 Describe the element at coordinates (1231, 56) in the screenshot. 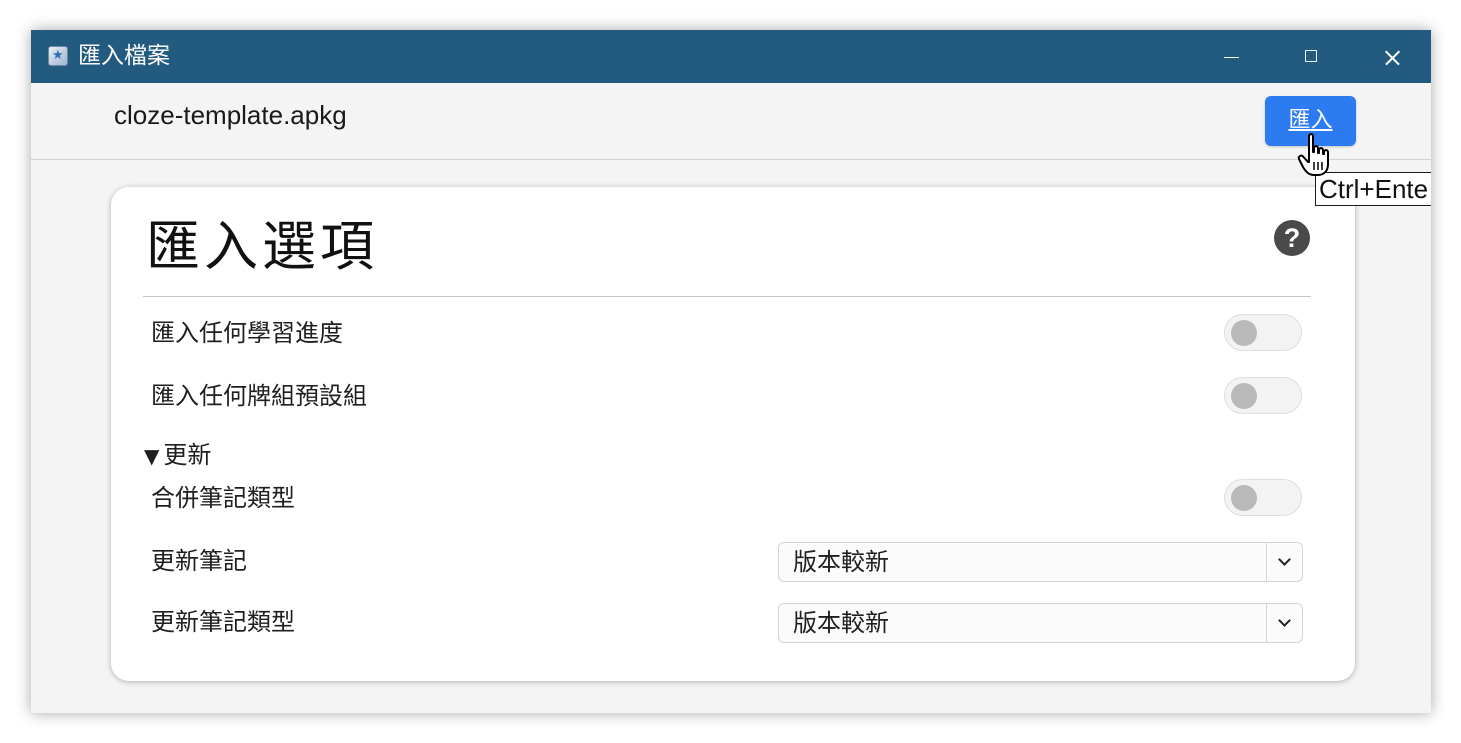

I see `minimize-button` at that location.